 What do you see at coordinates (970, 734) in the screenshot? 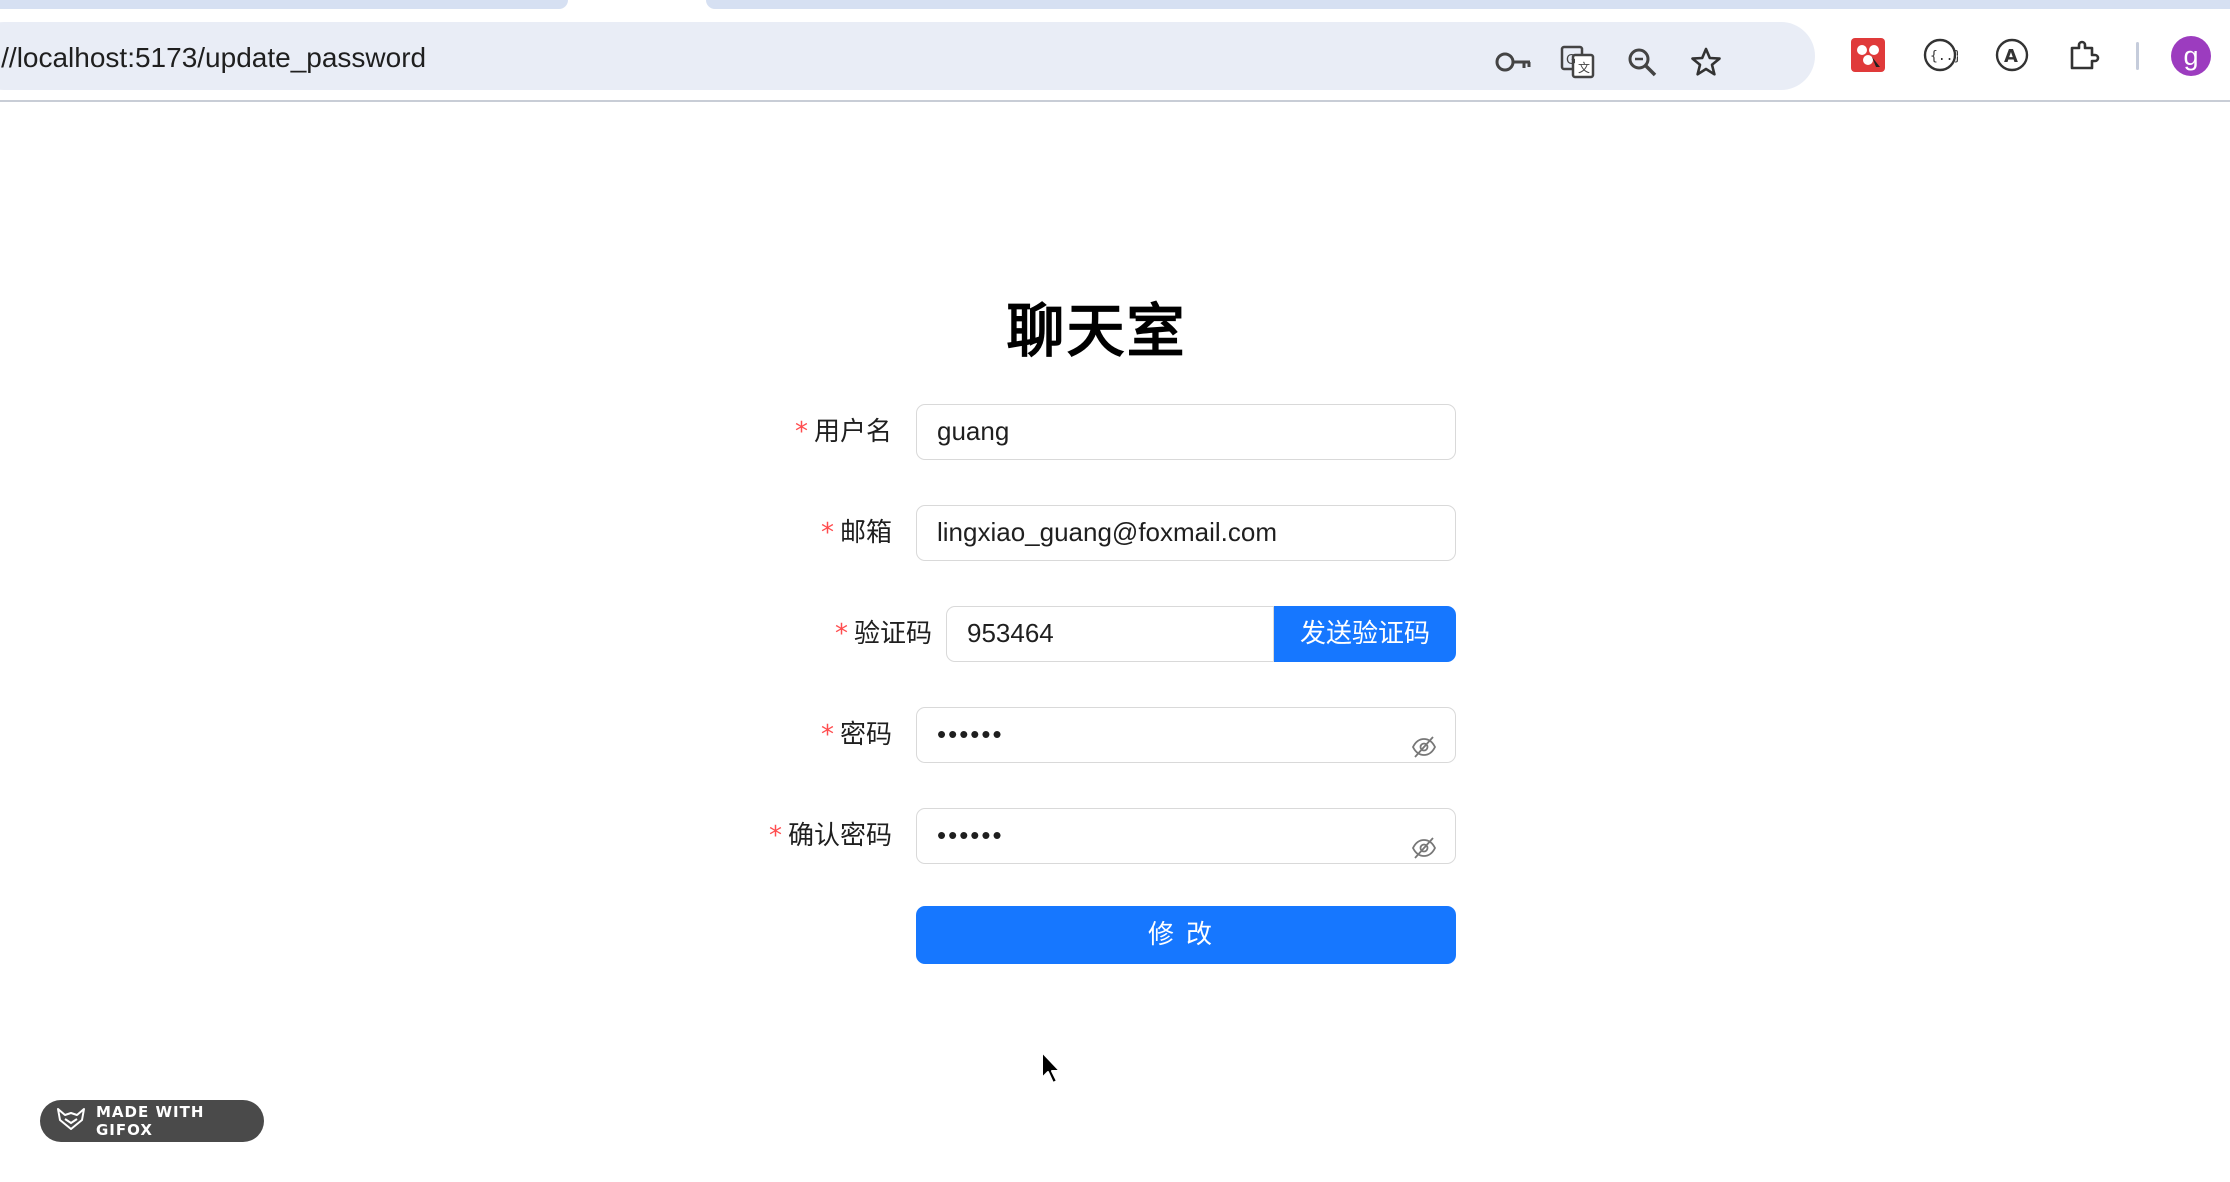
I see `password-value: ••••••` at bounding box center [970, 734].